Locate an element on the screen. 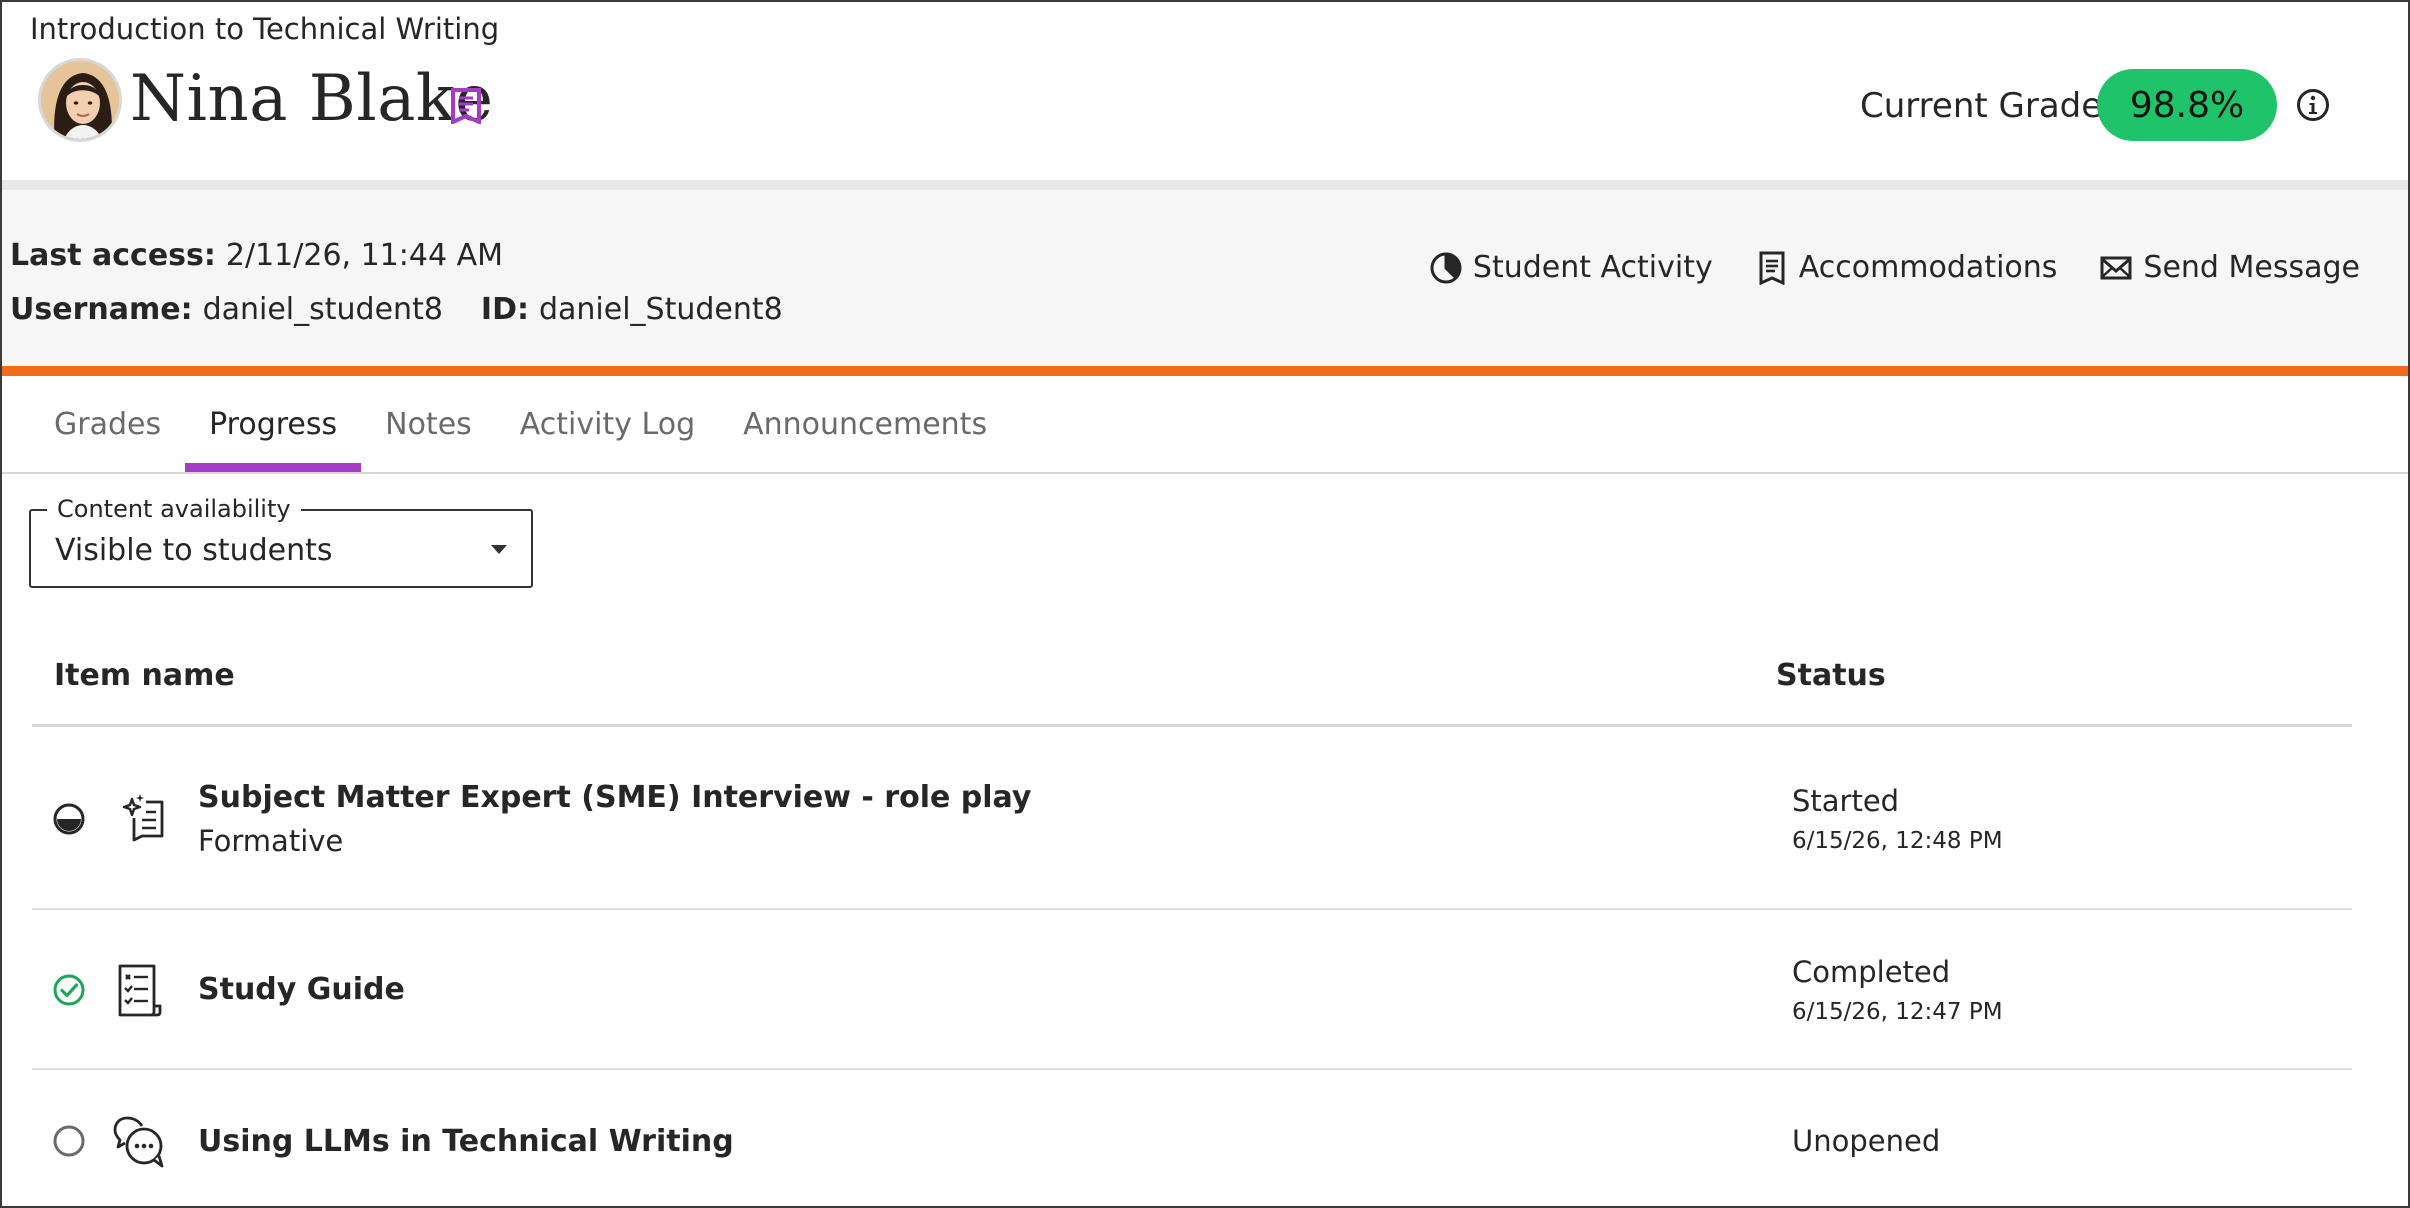 The width and height of the screenshot is (2410, 1208). checklist-document-icon is located at coordinates (140, 990).